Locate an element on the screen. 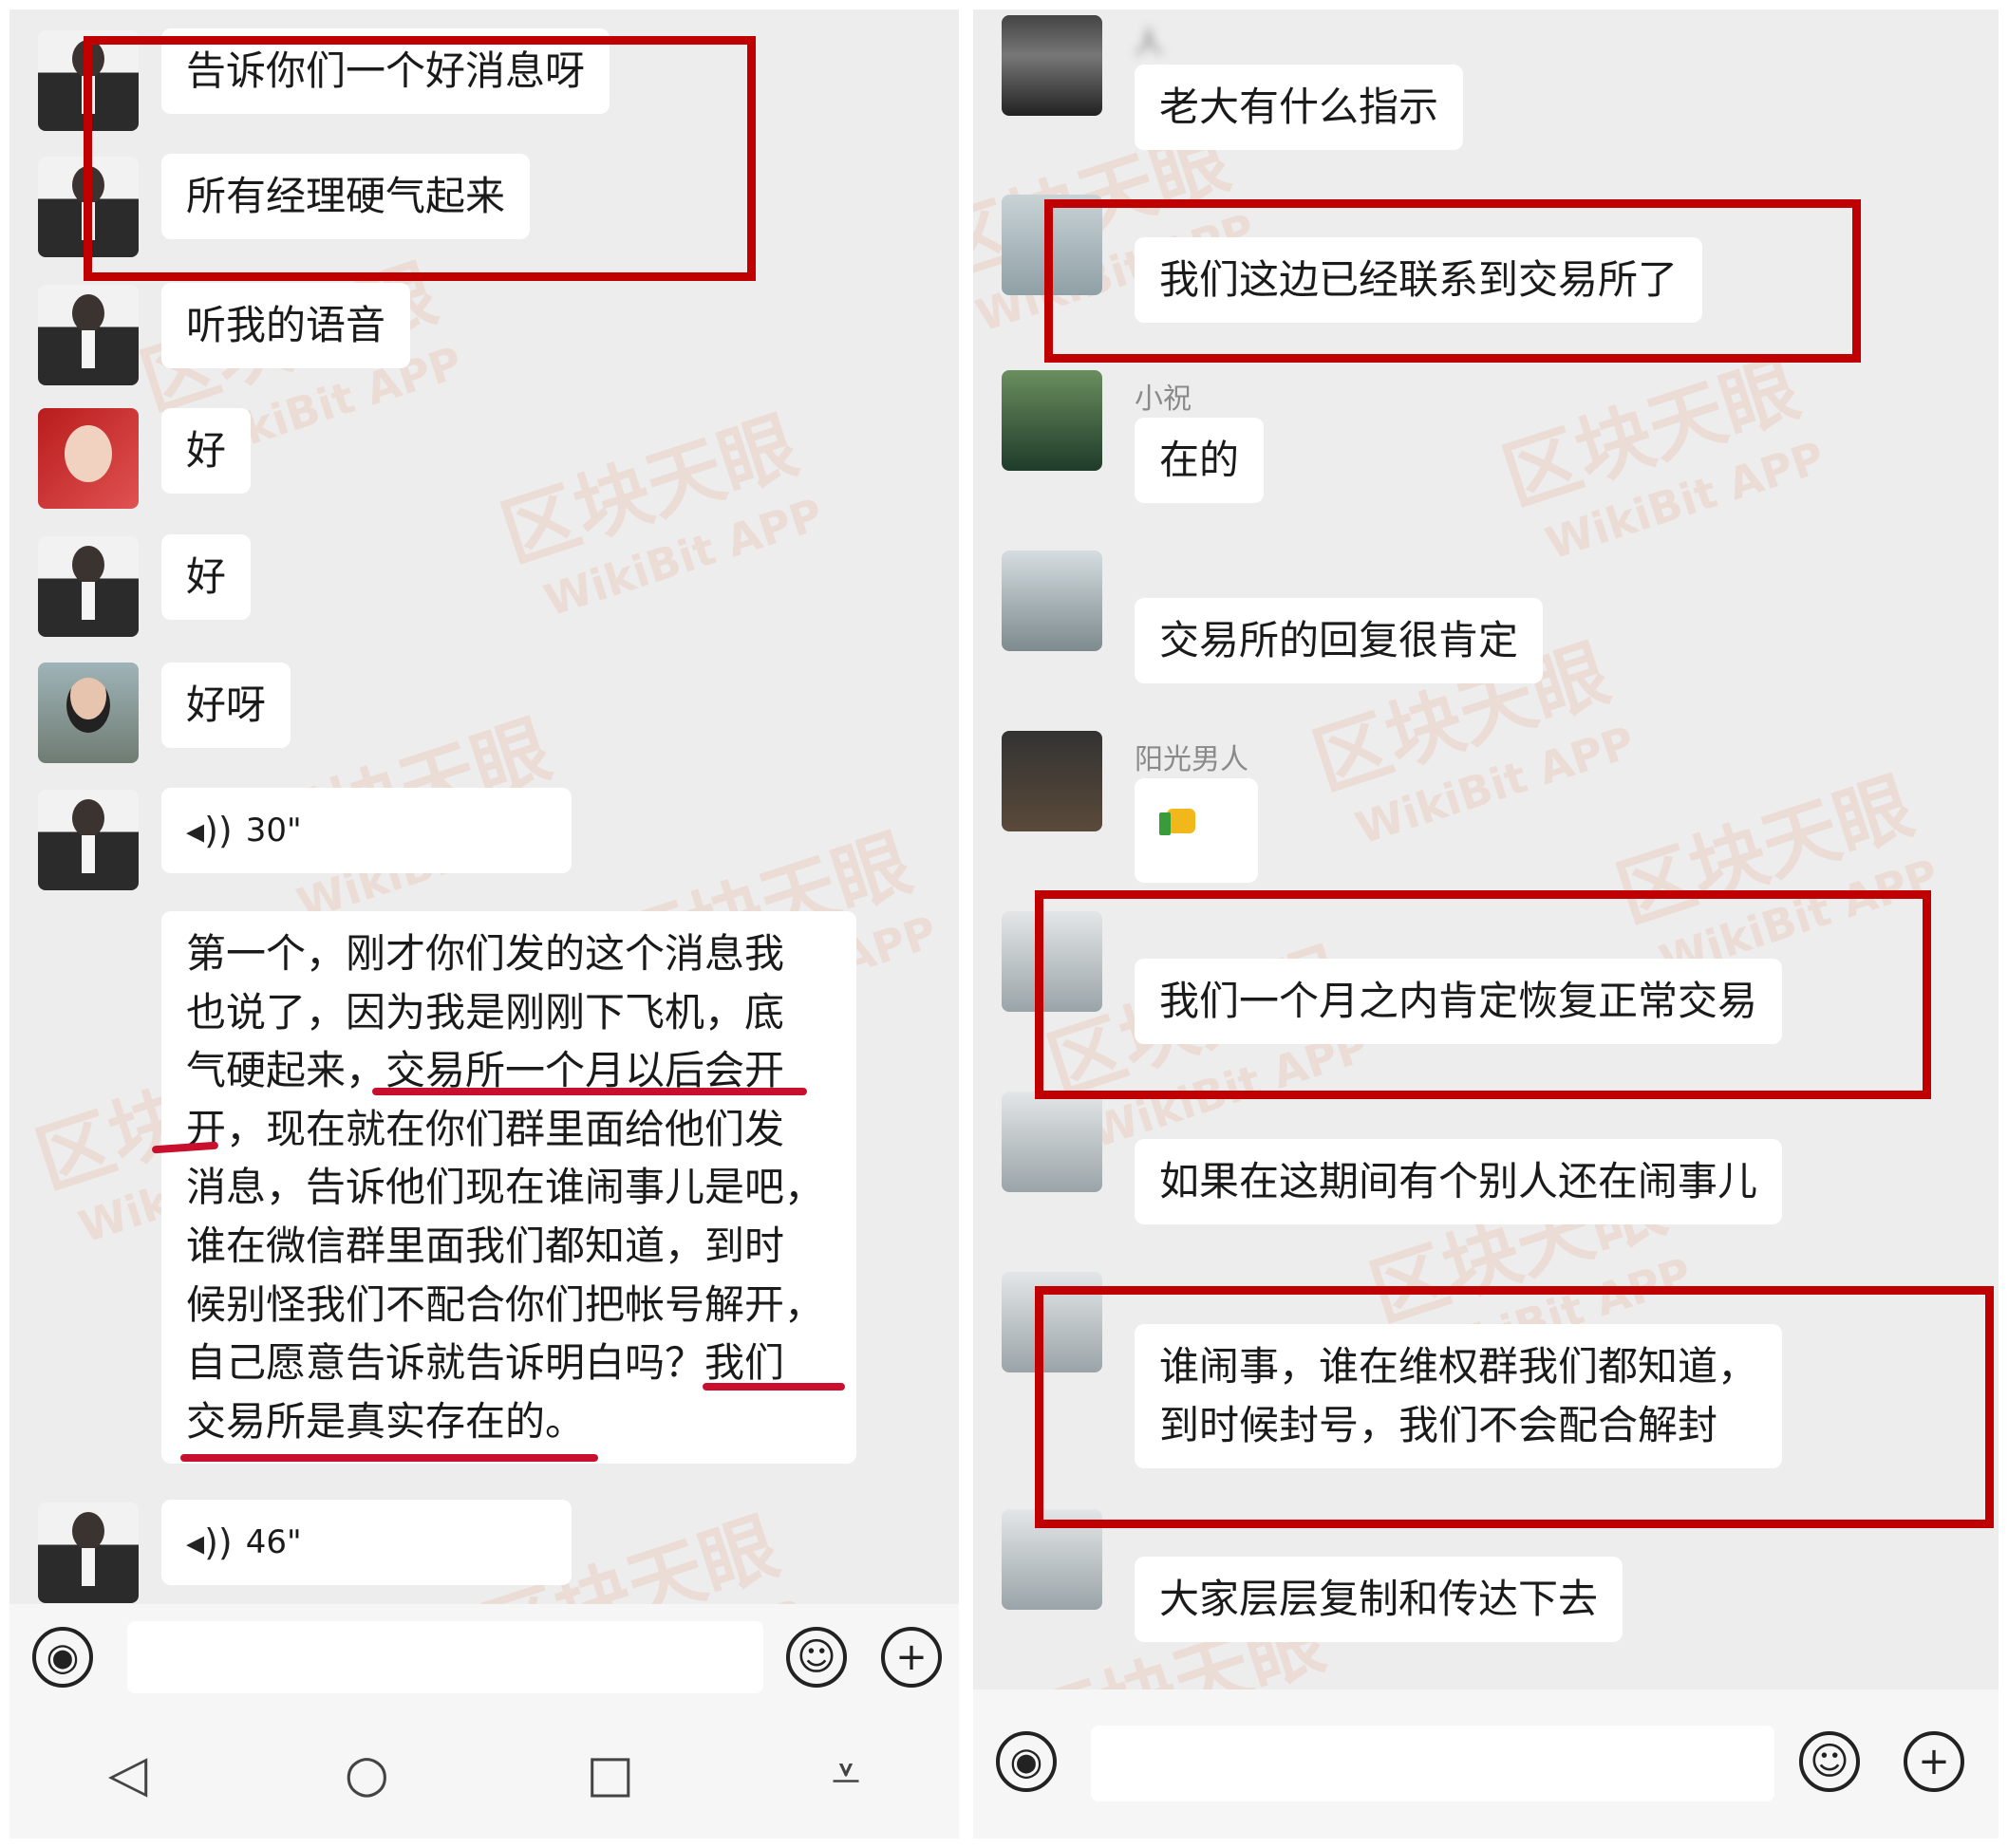 This screenshot has width=2008, height=1848. sender-name: 阳光男人 is located at coordinates (1192, 759).